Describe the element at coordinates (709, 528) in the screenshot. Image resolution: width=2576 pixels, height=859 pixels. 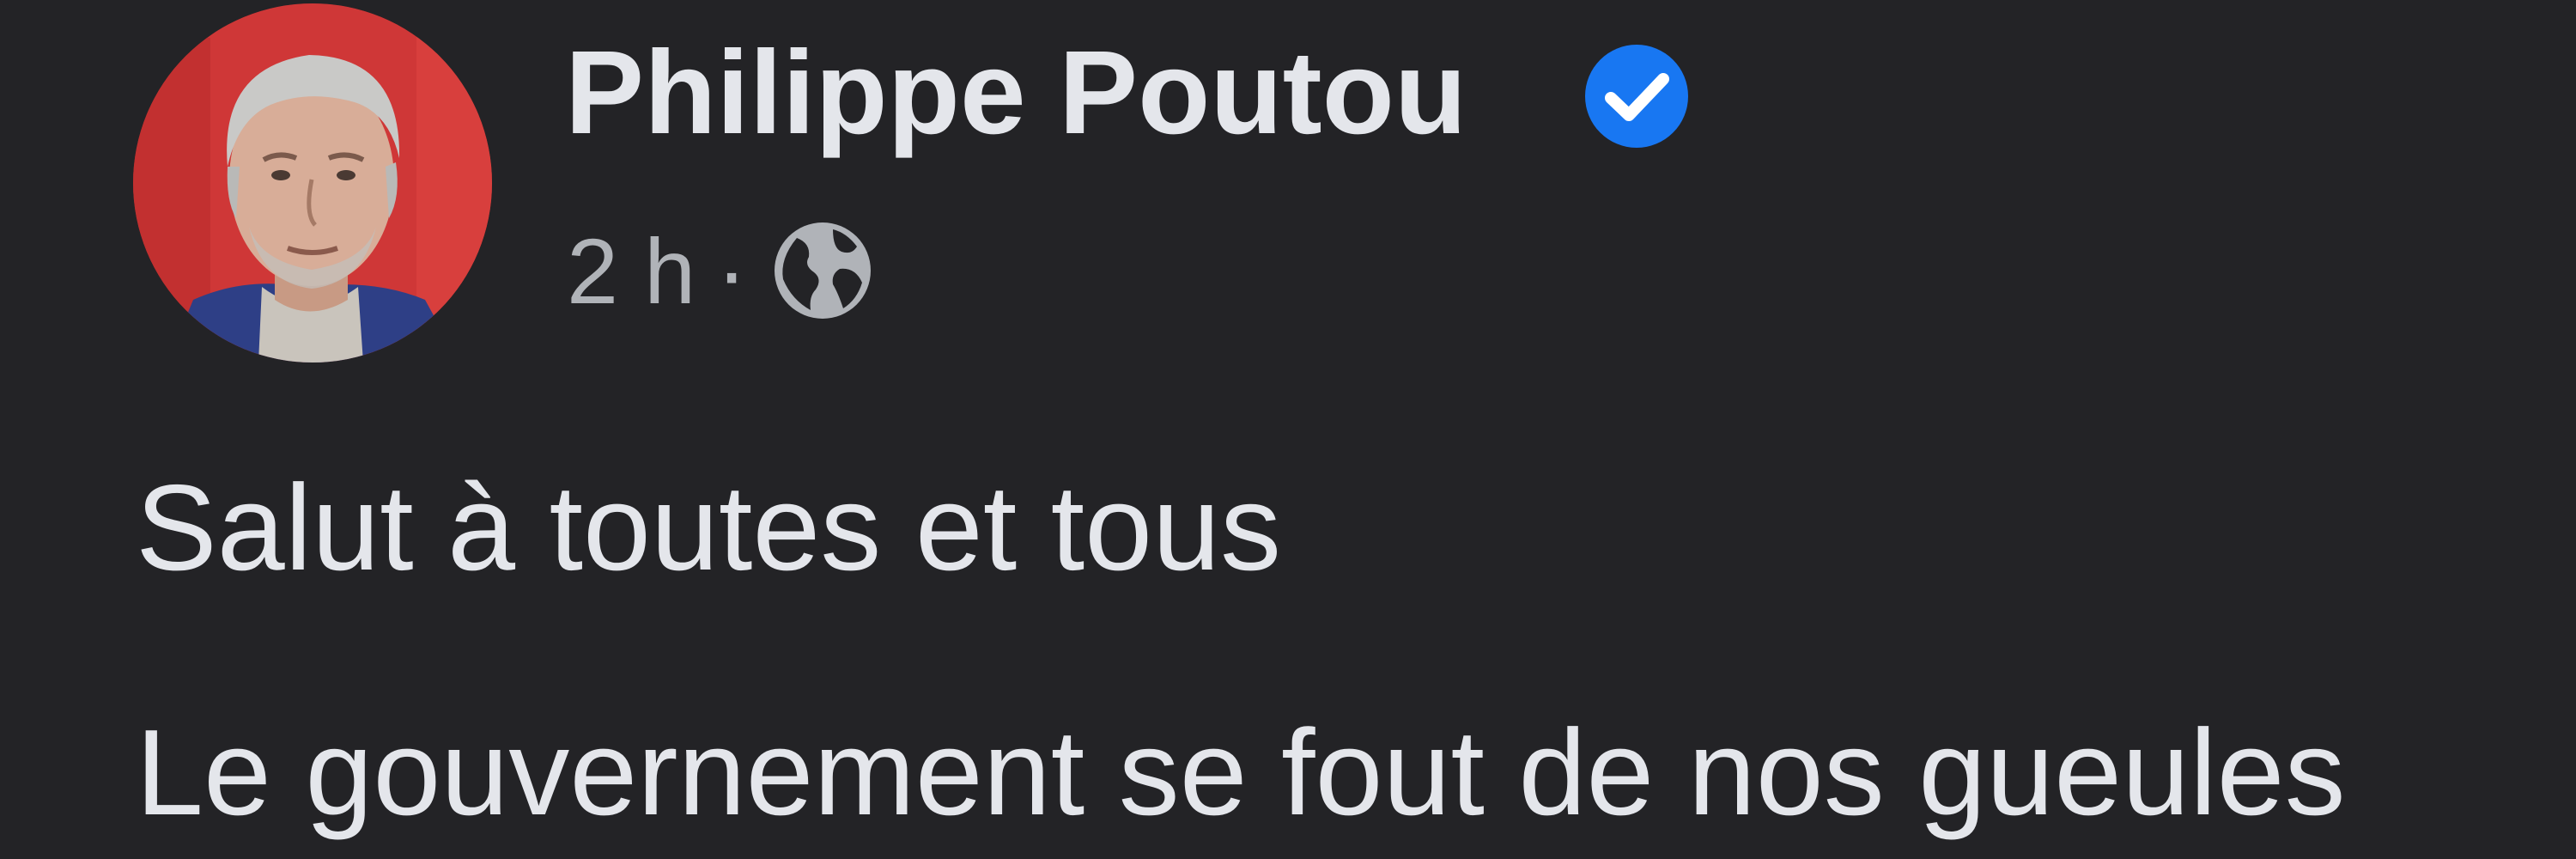
I see `post-text-line: Salut à toutes et tous` at that location.